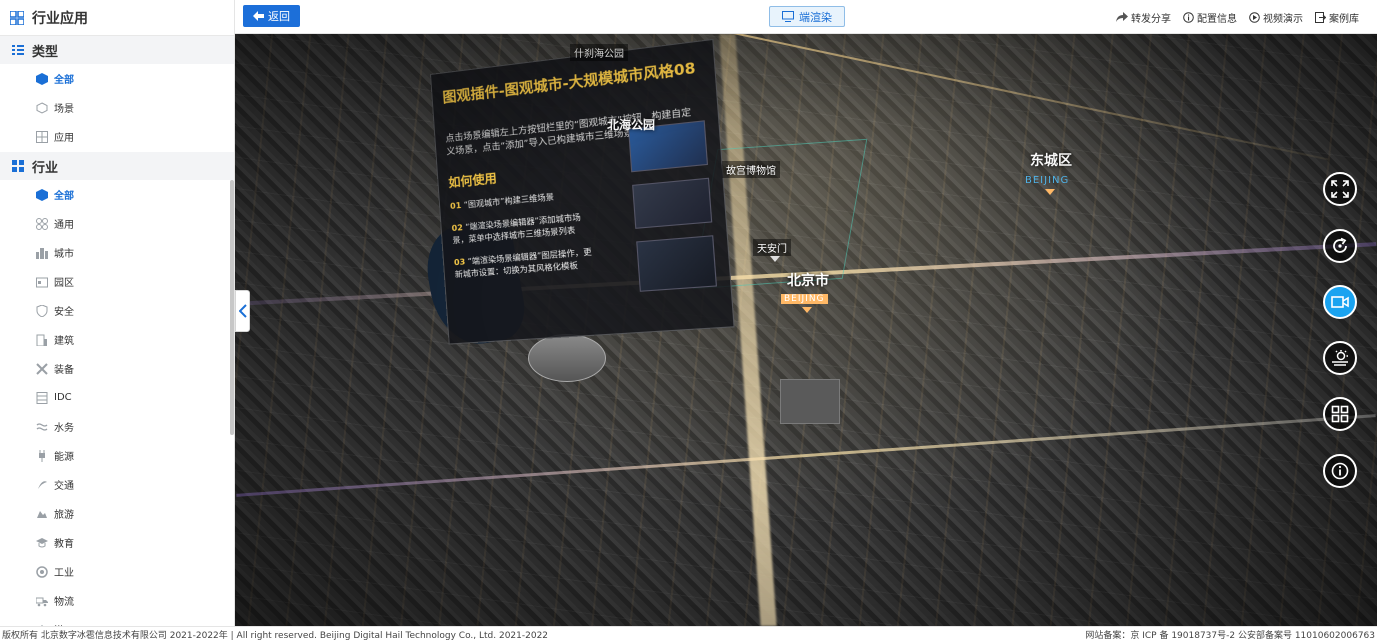 The image size is (1377, 642). I want to click on industry-item-general: 通用, so click(117, 223).